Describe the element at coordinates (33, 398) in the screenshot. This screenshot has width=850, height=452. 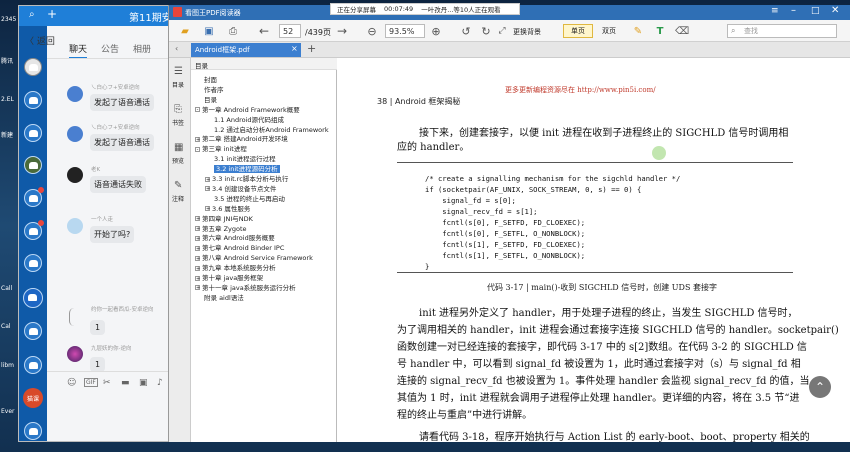
I see `group-avatar: 猫课` at that location.